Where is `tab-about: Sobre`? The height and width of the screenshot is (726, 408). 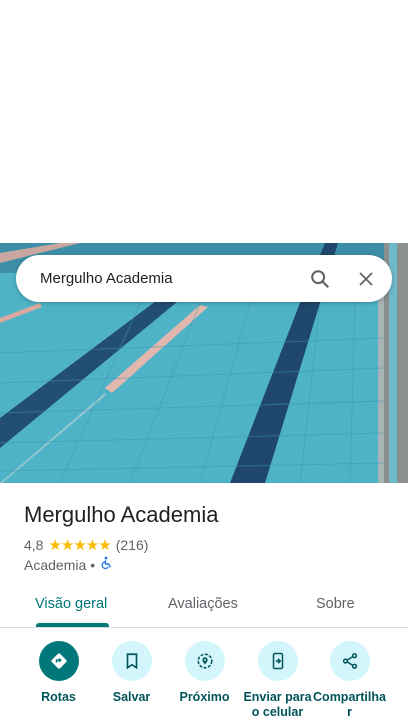 tab-about: Sobre is located at coordinates (335, 604).